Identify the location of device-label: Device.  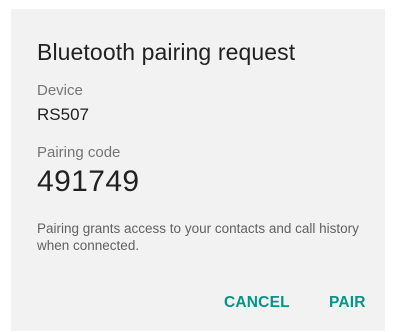
(60, 90).